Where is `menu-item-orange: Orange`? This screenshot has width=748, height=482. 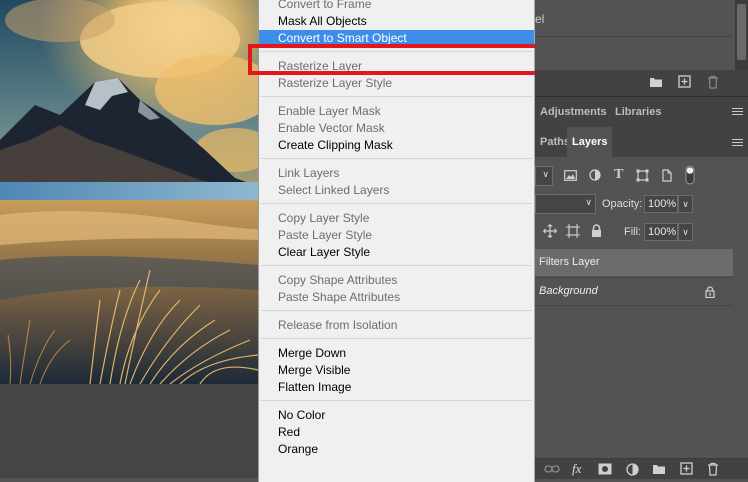 menu-item-orange: Orange is located at coordinates (298, 449).